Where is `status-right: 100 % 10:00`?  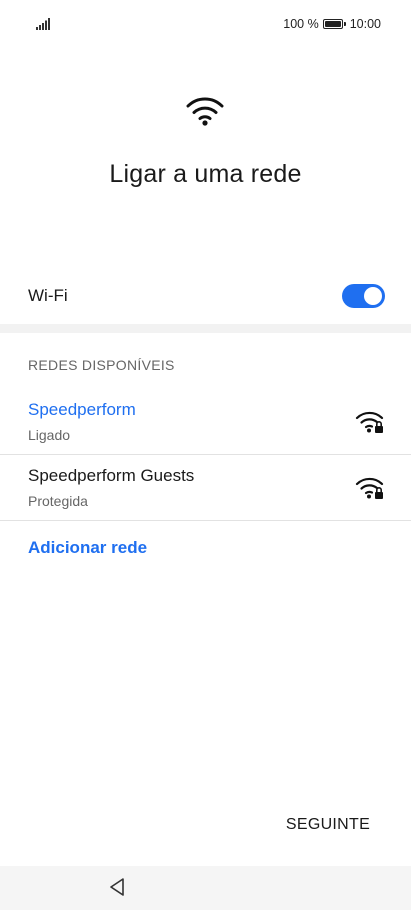
status-right: 100 % 10:00 is located at coordinates (332, 24).